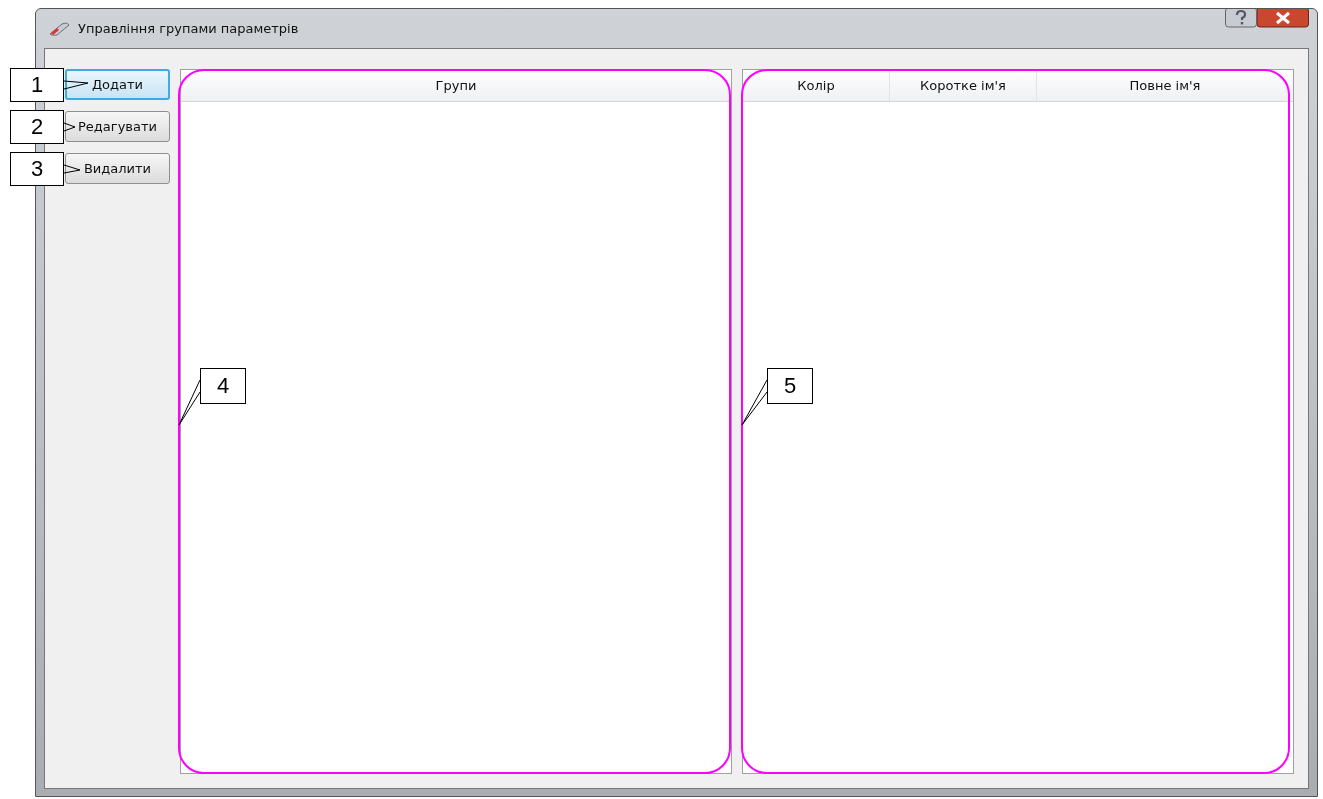 This screenshot has height=799, width=1323. What do you see at coordinates (456, 85) in the screenshot?
I see `column-header: Групи` at bounding box center [456, 85].